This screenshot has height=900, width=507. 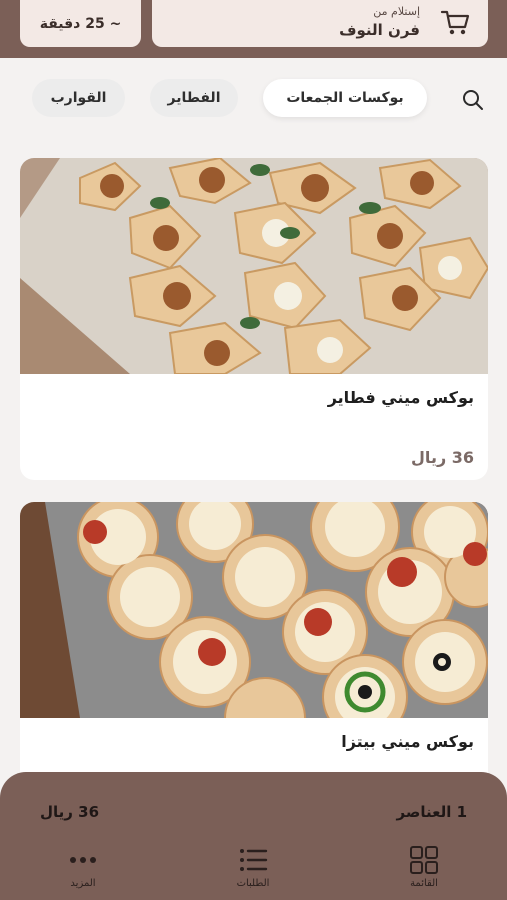 What do you see at coordinates (254, 860) in the screenshot?
I see `list-icon` at bounding box center [254, 860].